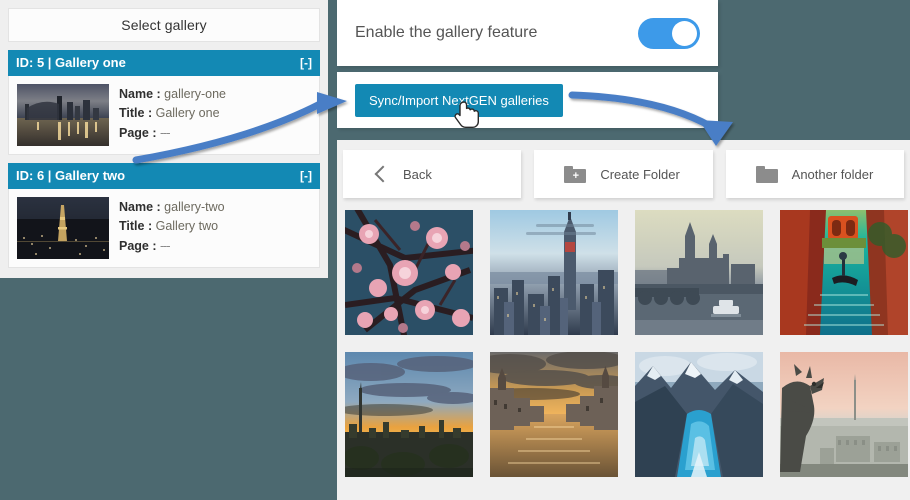 Image resolution: width=910 pixels, height=500 pixels. I want to click on another-folder-label: Another folder, so click(832, 174).